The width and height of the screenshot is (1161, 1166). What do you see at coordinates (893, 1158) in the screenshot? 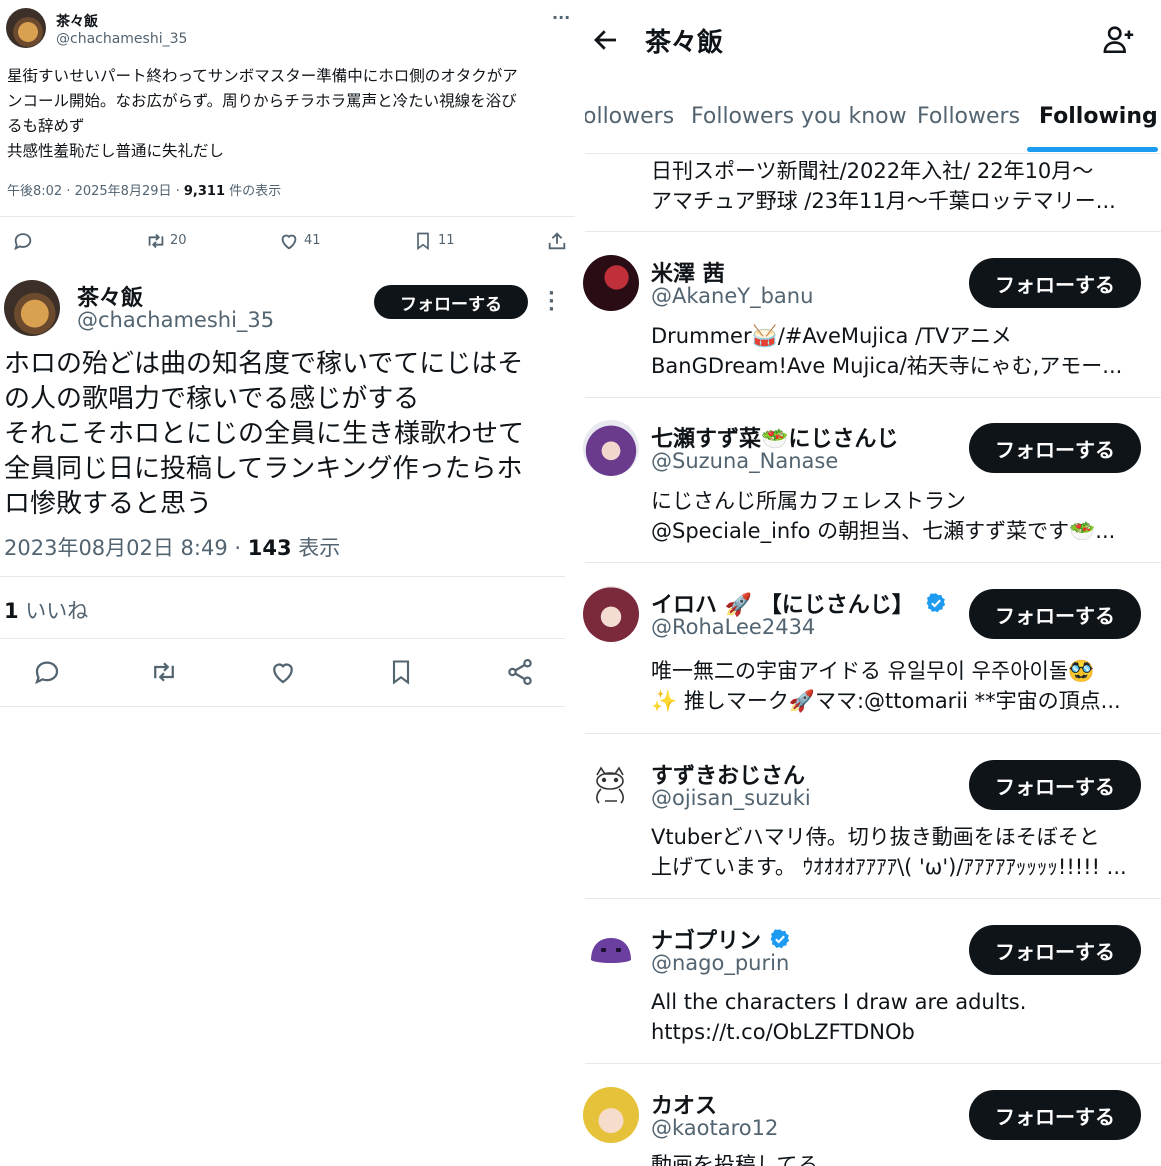
I see `bio-clip: 動画を投稿してる` at bounding box center [893, 1158].